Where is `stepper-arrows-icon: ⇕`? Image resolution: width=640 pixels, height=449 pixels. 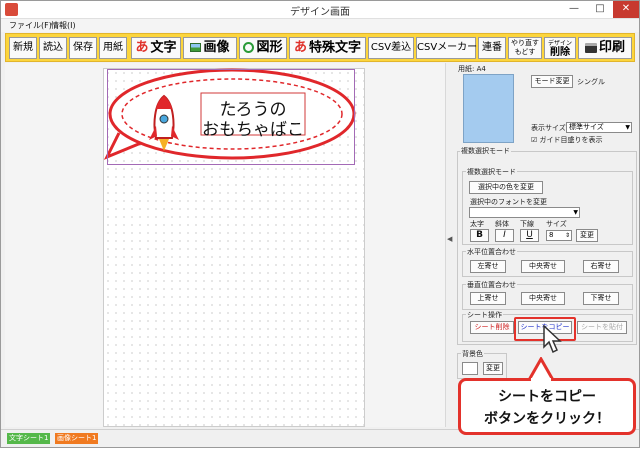
stepper-arrows-icon: ⇕ is located at coordinates (567, 235).